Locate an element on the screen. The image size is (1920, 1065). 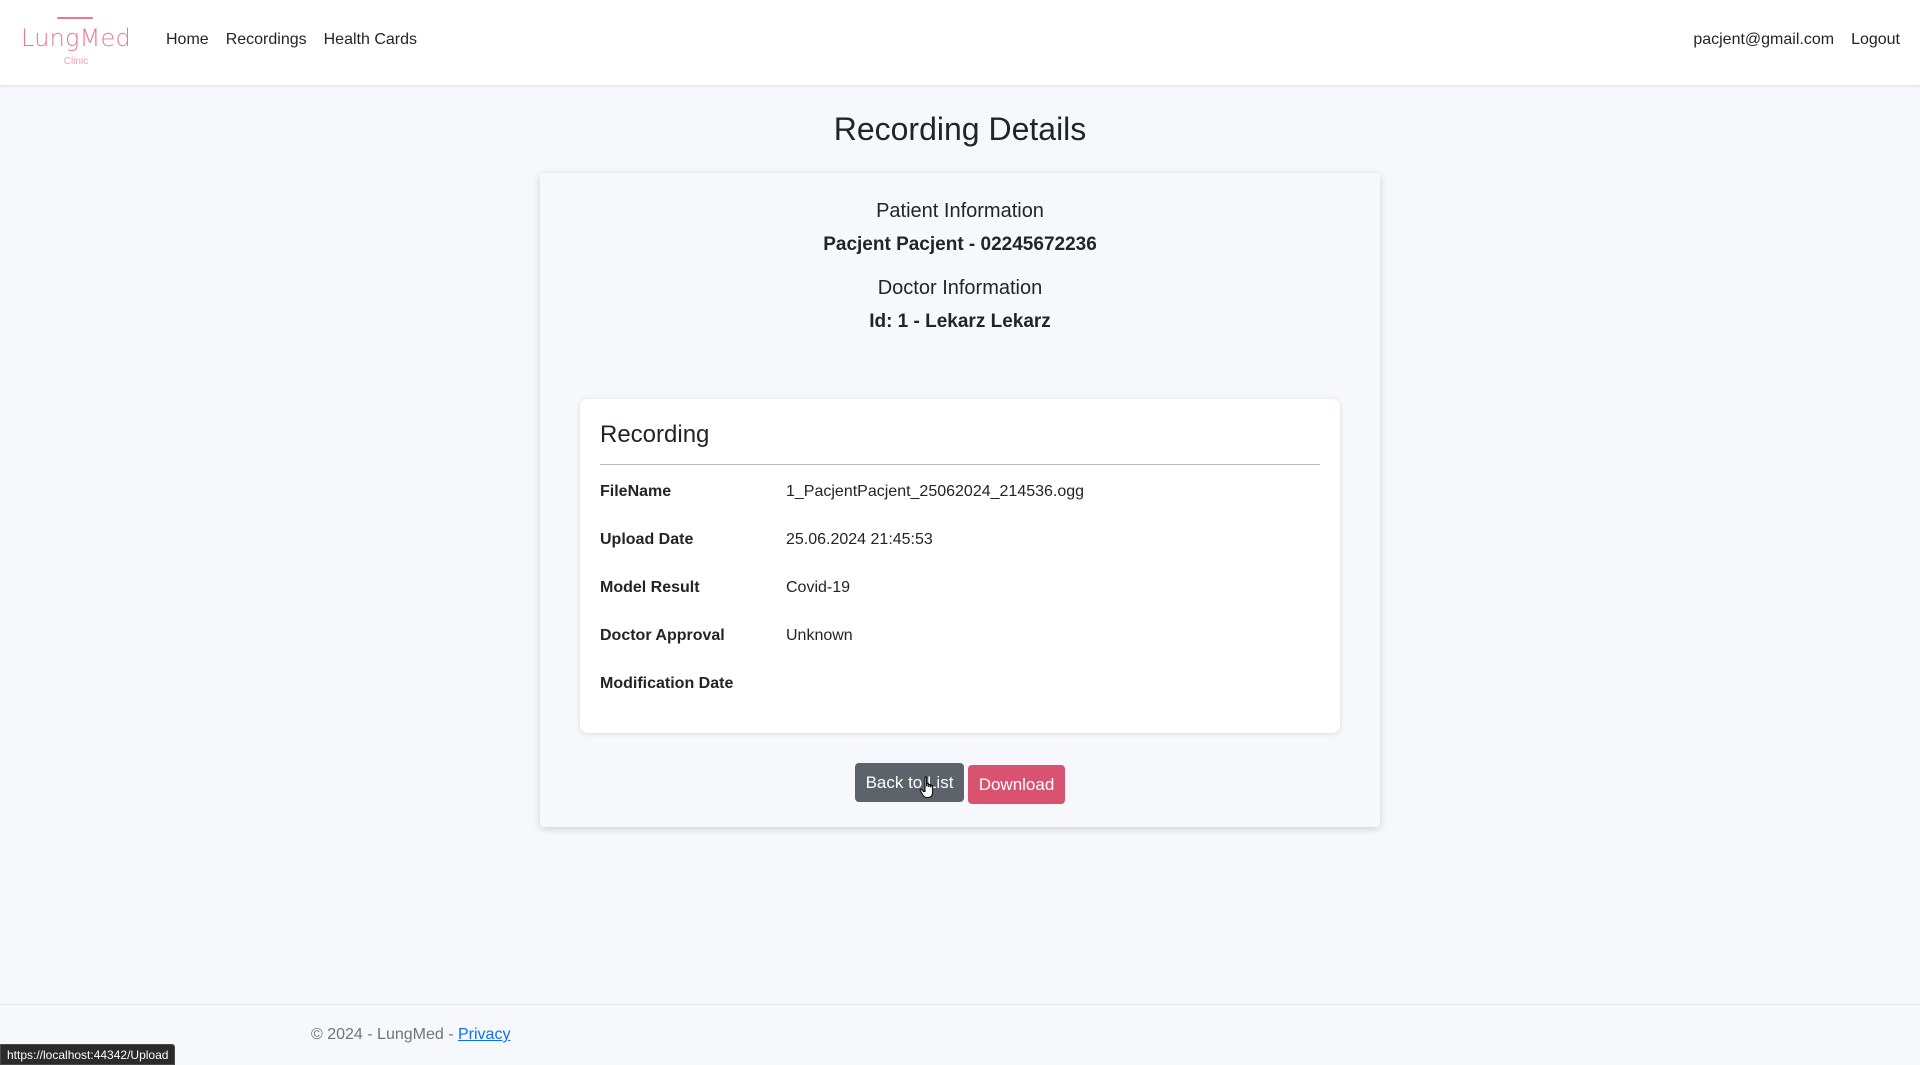
field-value: Unknown is located at coordinates (819, 635).